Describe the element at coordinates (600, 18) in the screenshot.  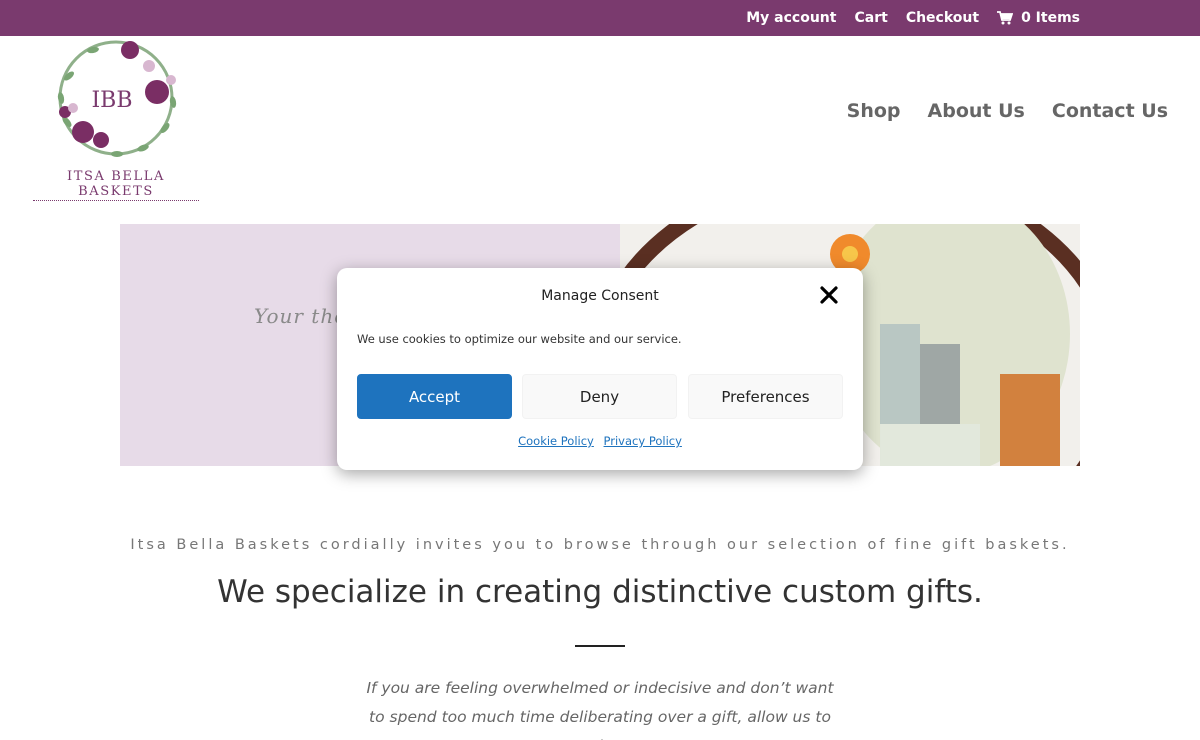
I see `top-bar: My account Cart Checkout 0 Items` at that location.